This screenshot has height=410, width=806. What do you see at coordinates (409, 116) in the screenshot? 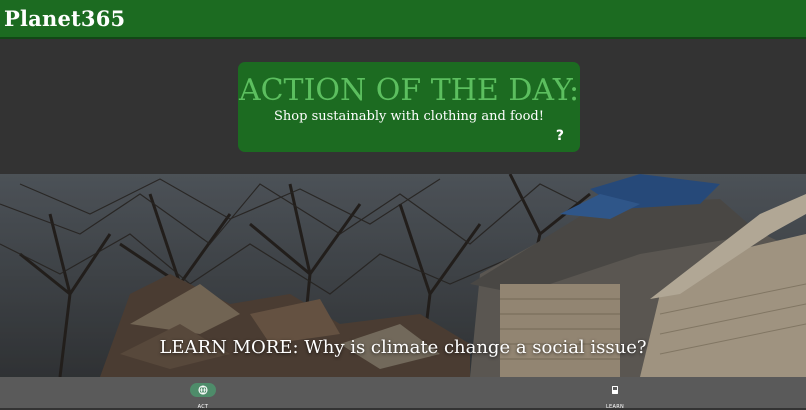
I see `action-description: Shop sustainably with clothing and food!` at bounding box center [409, 116].